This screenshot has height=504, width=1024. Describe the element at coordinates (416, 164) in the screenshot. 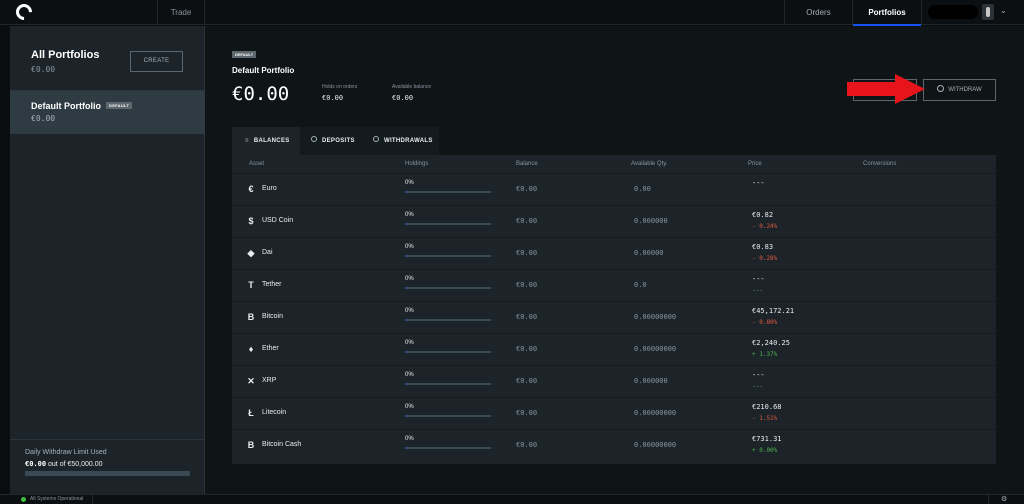

I see `column-header: Holdings` at that location.